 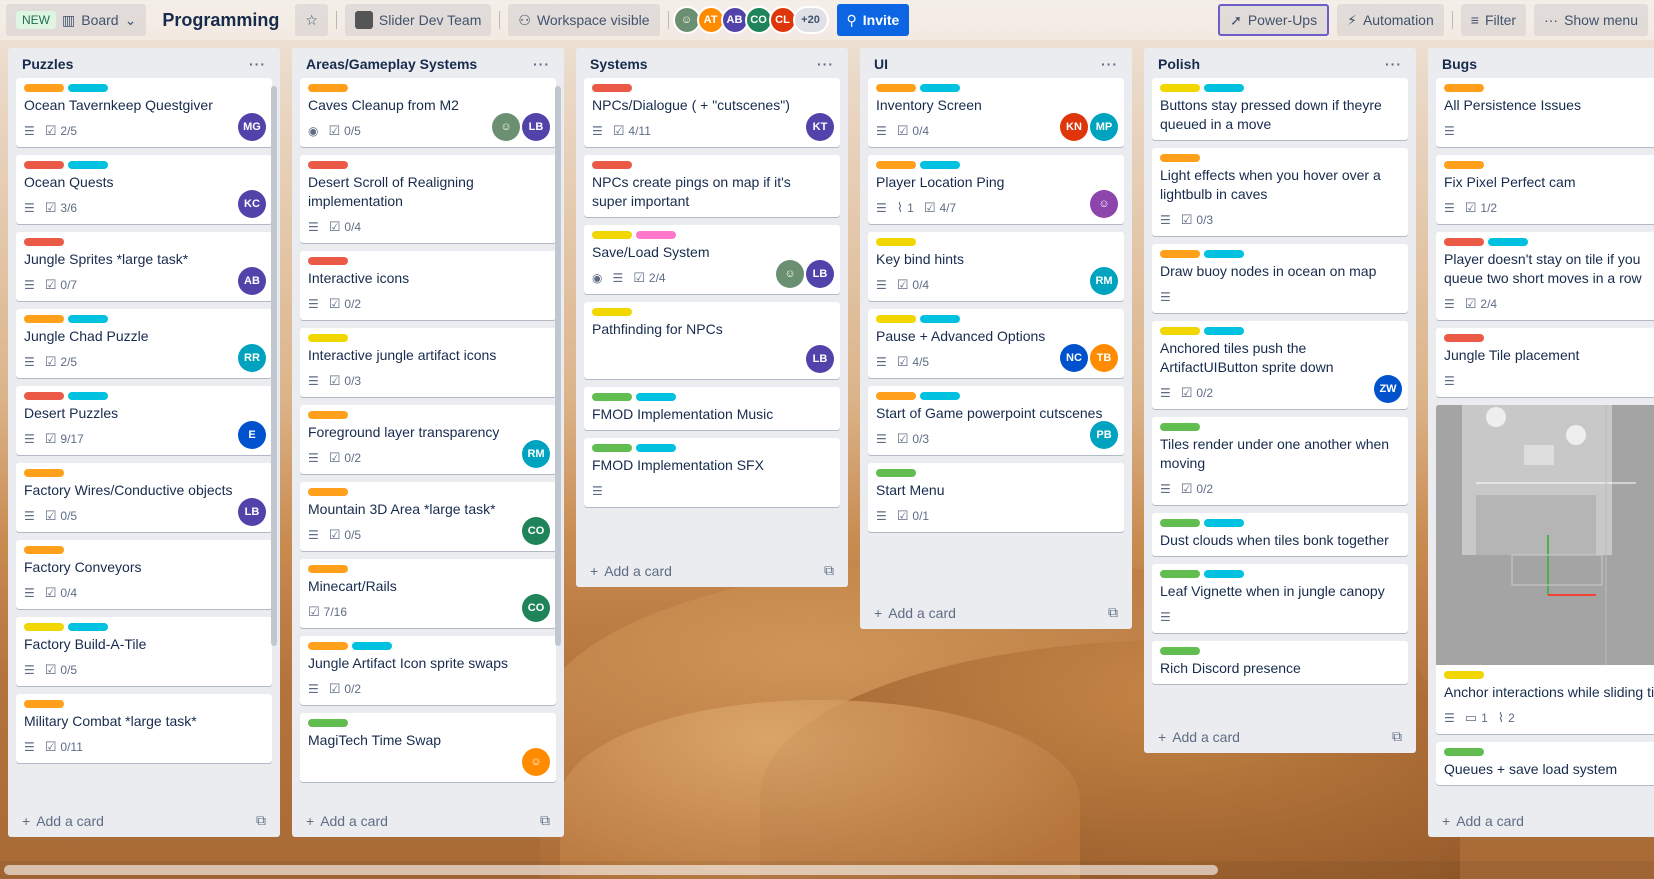 I want to click on list-title: Polish, so click(x=1179, y=64).